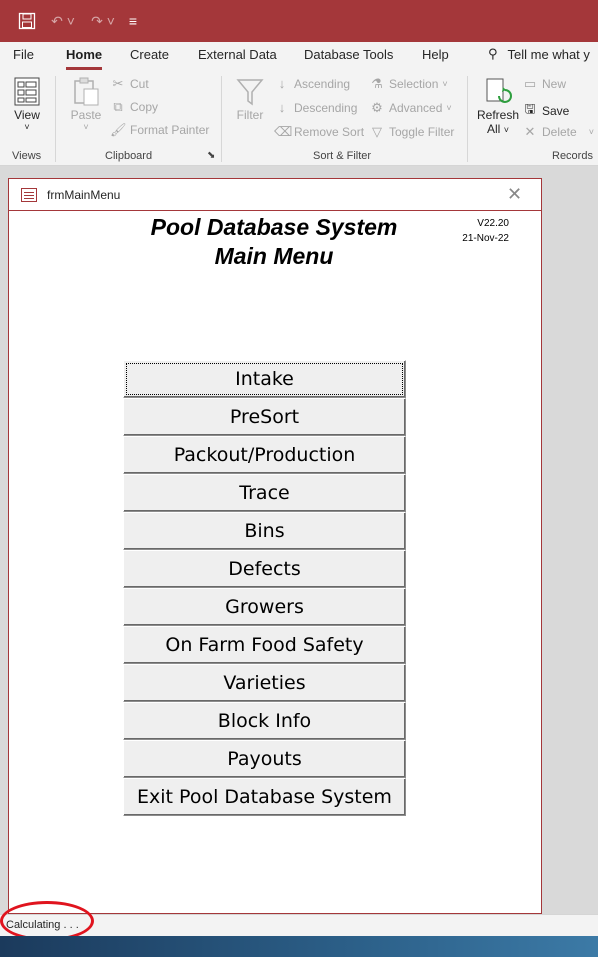 This screenshot has width=598, height=957. I want to click on growers-button: Growers, so click(264, 607).